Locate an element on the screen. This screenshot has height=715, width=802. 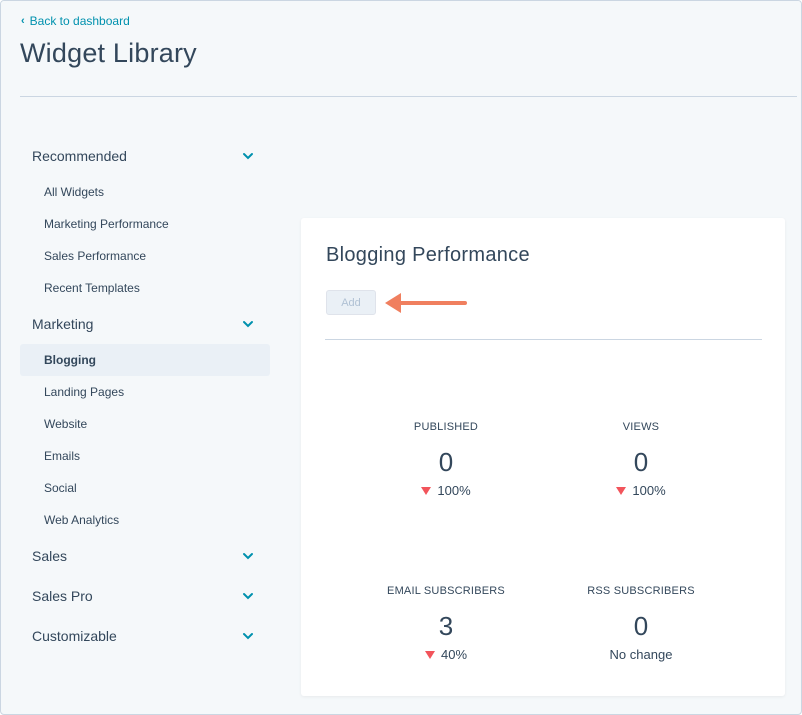
back-to-dashboard-link: ‹ Back to dashboard is located at coordinates (75, 21).